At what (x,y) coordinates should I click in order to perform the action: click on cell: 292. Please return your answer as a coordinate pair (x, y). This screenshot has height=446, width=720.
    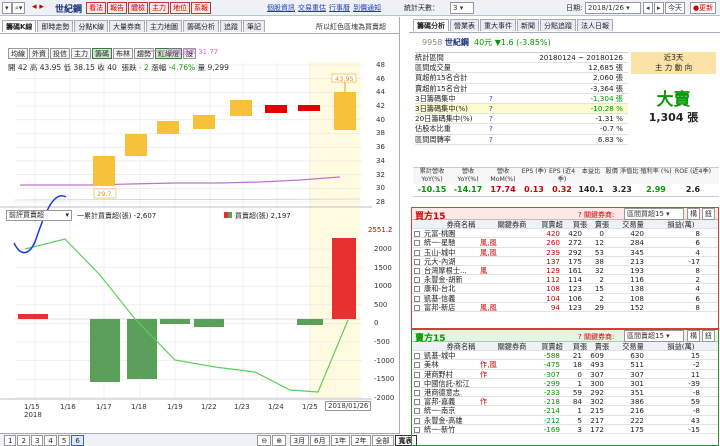
    Looking at the image, I should click on (597, 392).